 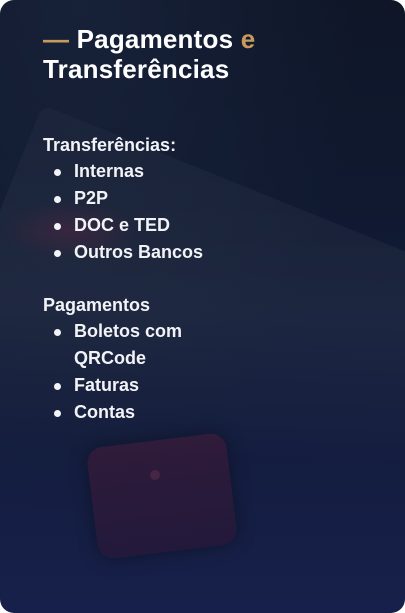 What do you see at coordinates (142, 412) in the screenshot?
I see `list-item: Contas` at bounding box center [142, 412].